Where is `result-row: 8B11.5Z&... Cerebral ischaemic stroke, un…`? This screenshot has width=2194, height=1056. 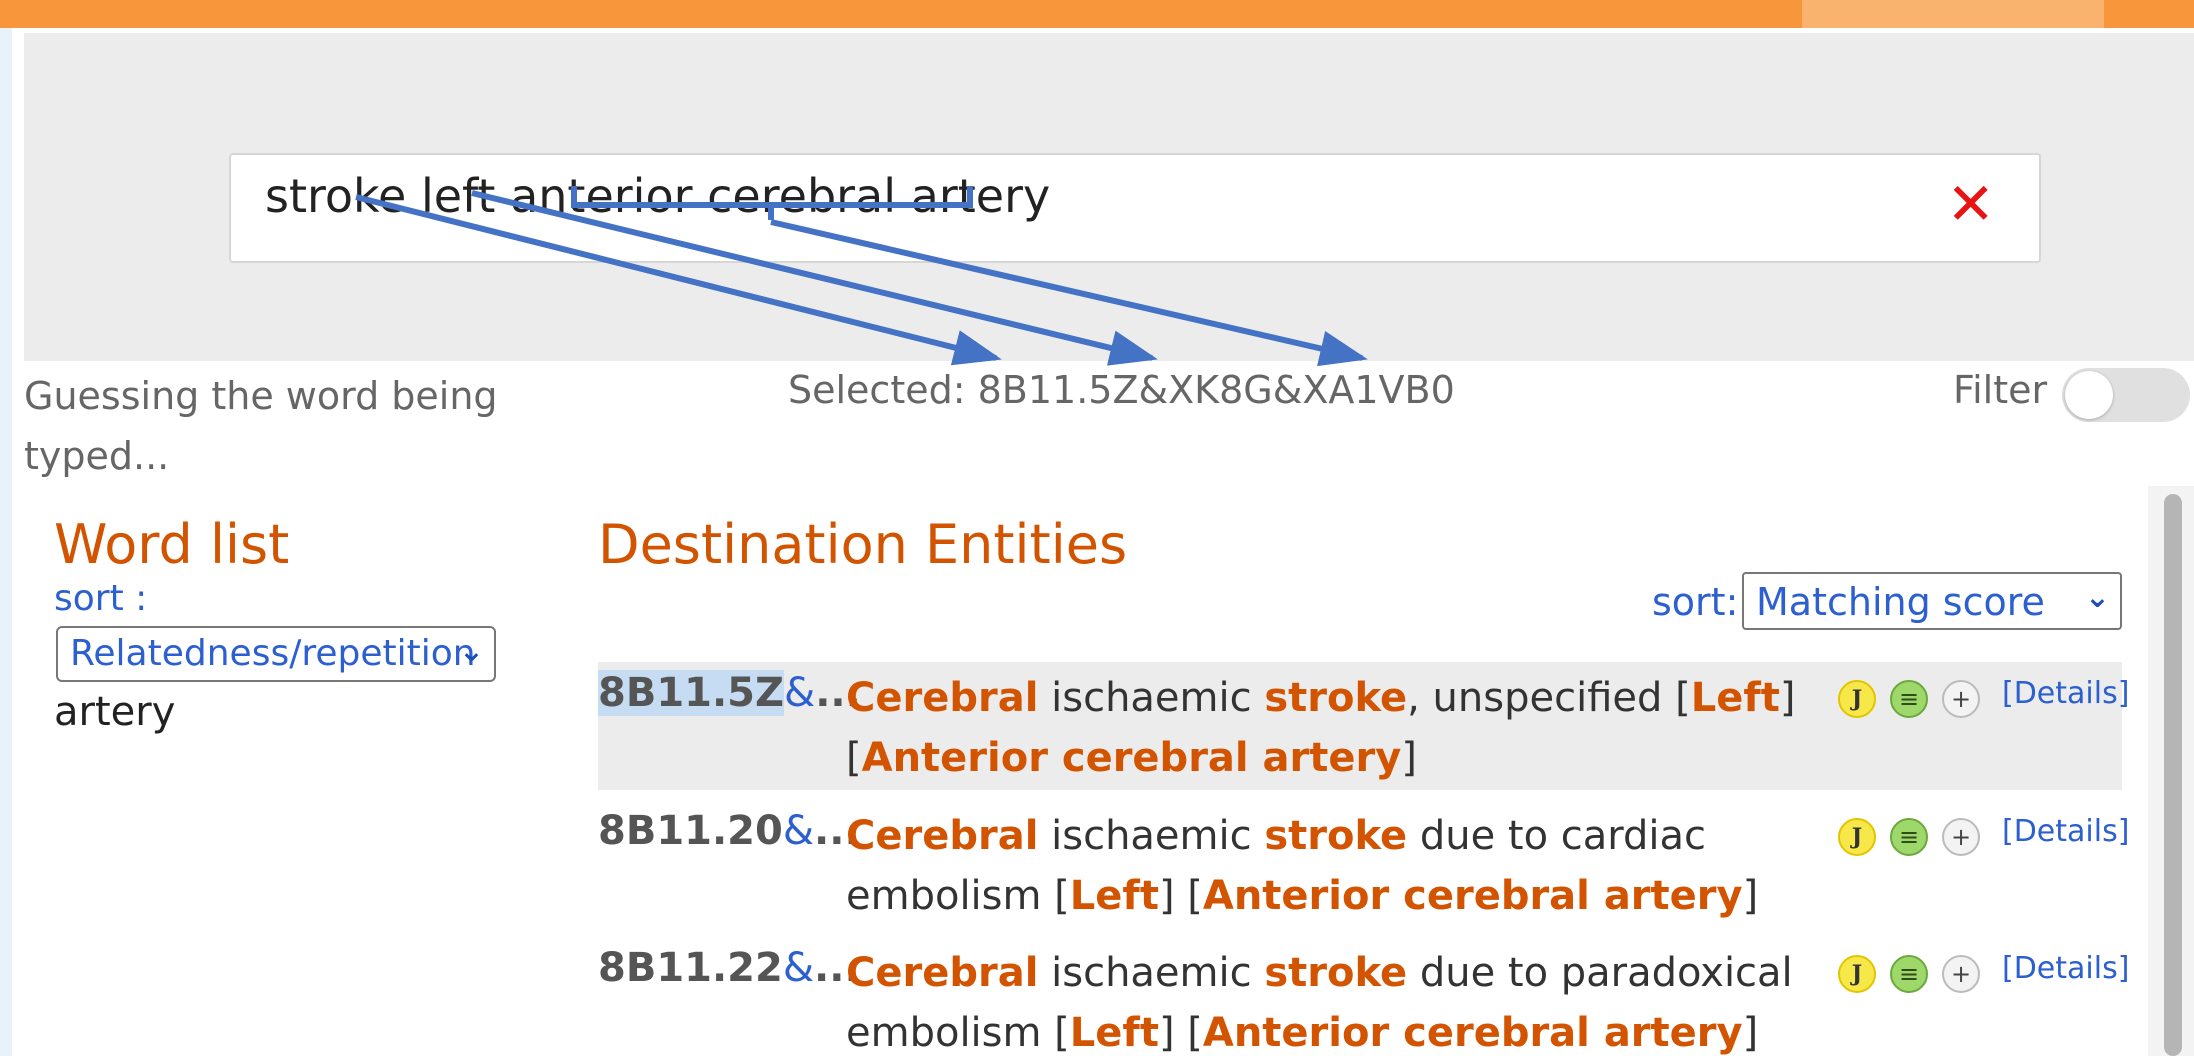
result-row: 8B11.5Z&... Cerebral ischaemic stroke, un… is located at coordinates (1363, 726).